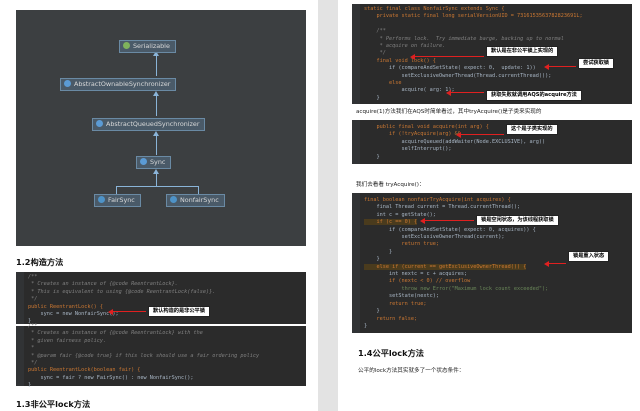 This screenshot has width=640, height=411. What do you see at coordinates (411, 371) in the screenshot?
I see `paragraph-fair: 公平的lock方法其实就多了一个状态条件：` at bounding box center [411, 371].